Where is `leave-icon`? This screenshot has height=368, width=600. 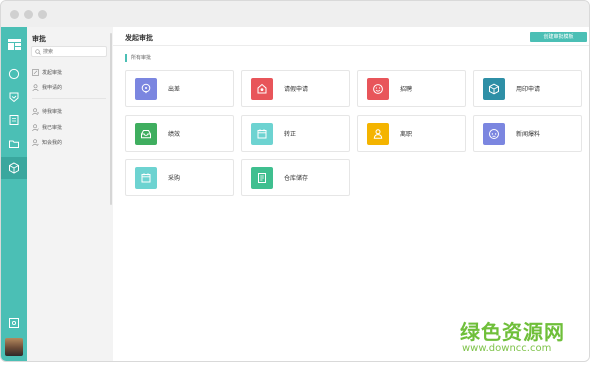
leave-icon is located at coordinates (262, 89).